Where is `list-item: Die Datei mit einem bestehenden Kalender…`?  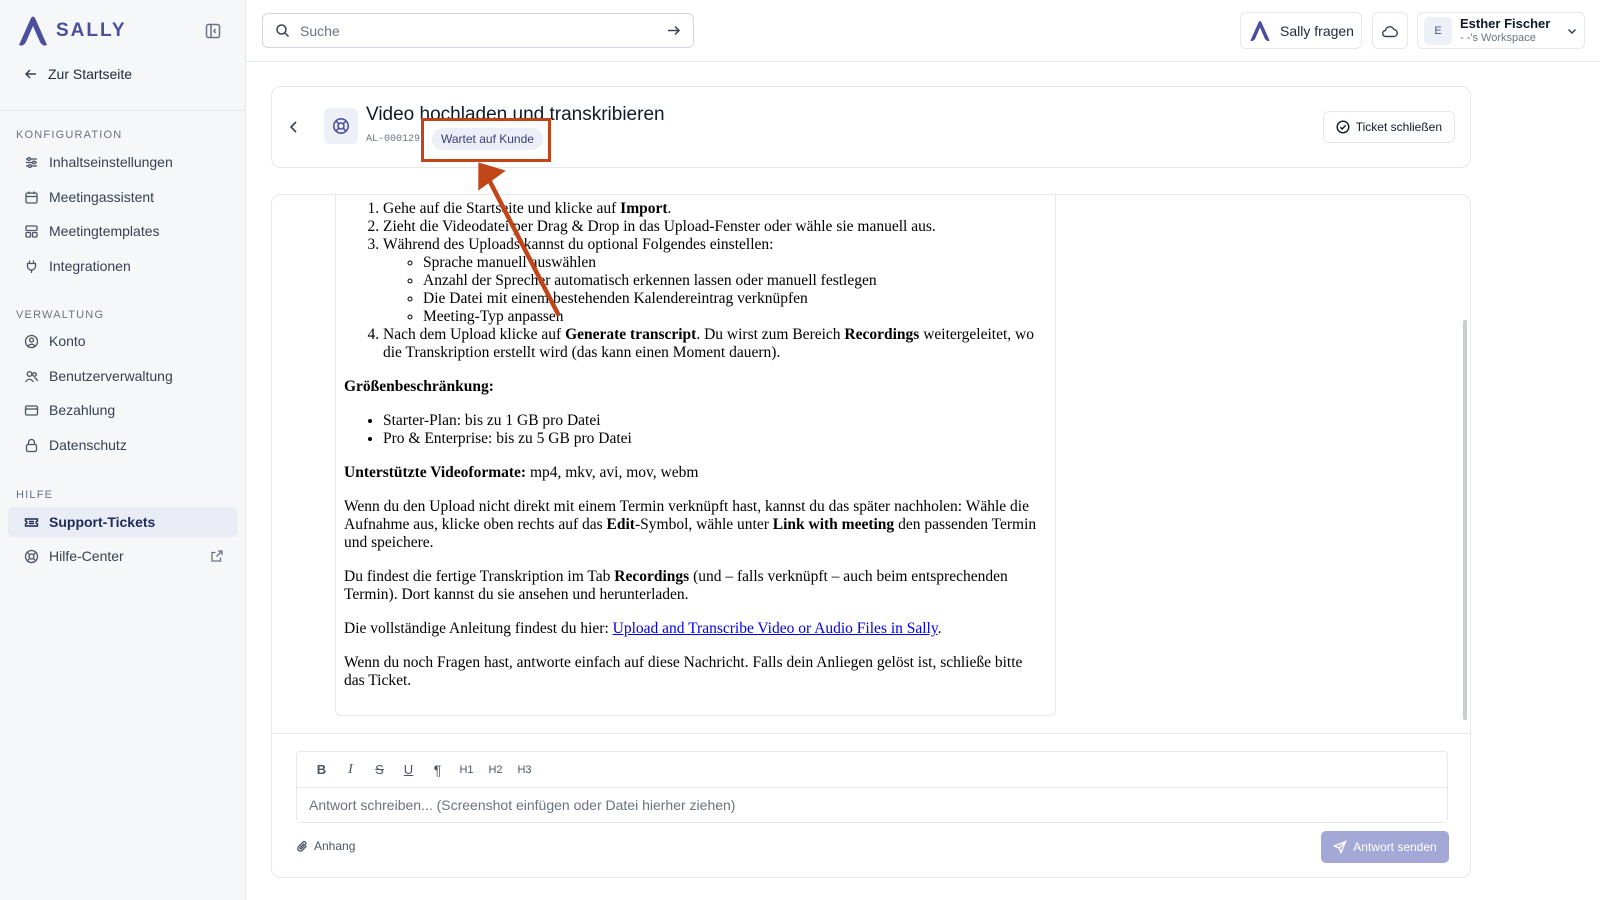 list-item: Die Datei mit einem bestehenden Kalender… is located at coordinates (734, 299).